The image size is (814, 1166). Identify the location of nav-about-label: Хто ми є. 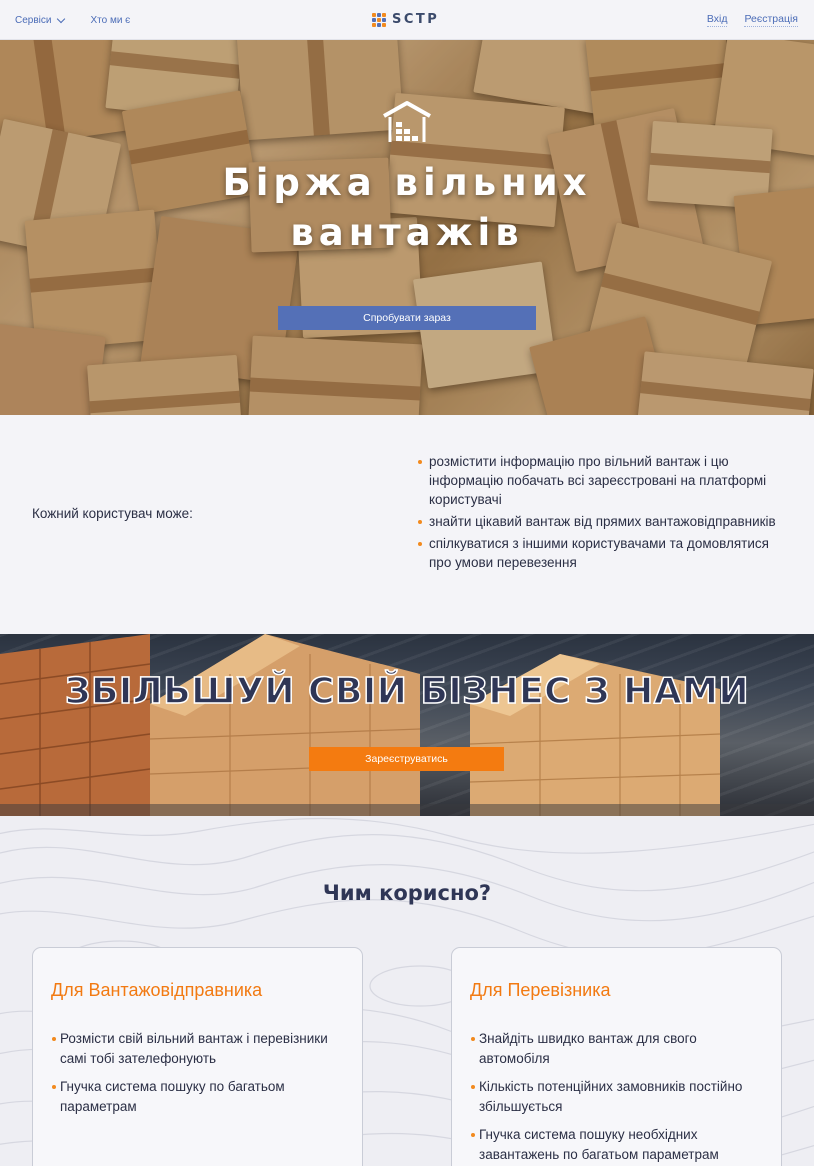
(110, 20).